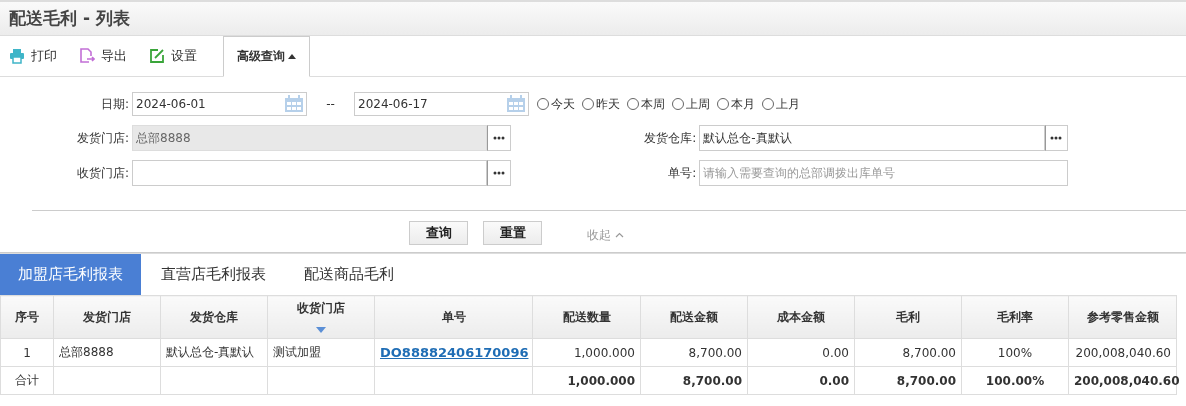 The width and height of the screenshot is (1186, 406). Describe the element at coordinates (214, 352) in the screenshot. I see `table-cell: 默认总仓-真默认` at that location.